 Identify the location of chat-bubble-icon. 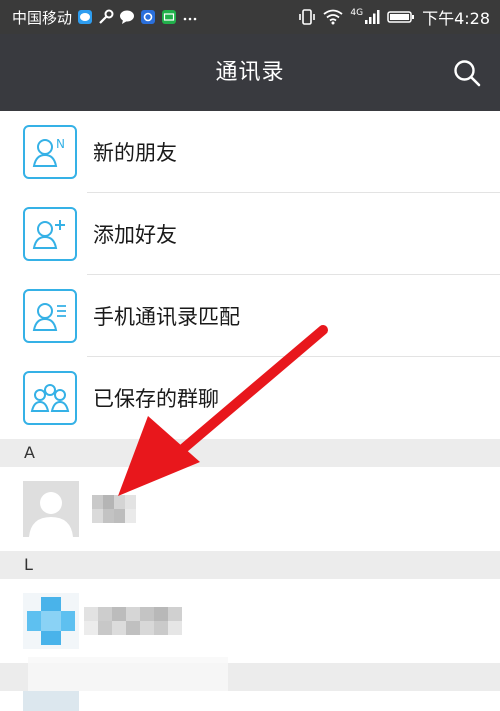
(85, 17).